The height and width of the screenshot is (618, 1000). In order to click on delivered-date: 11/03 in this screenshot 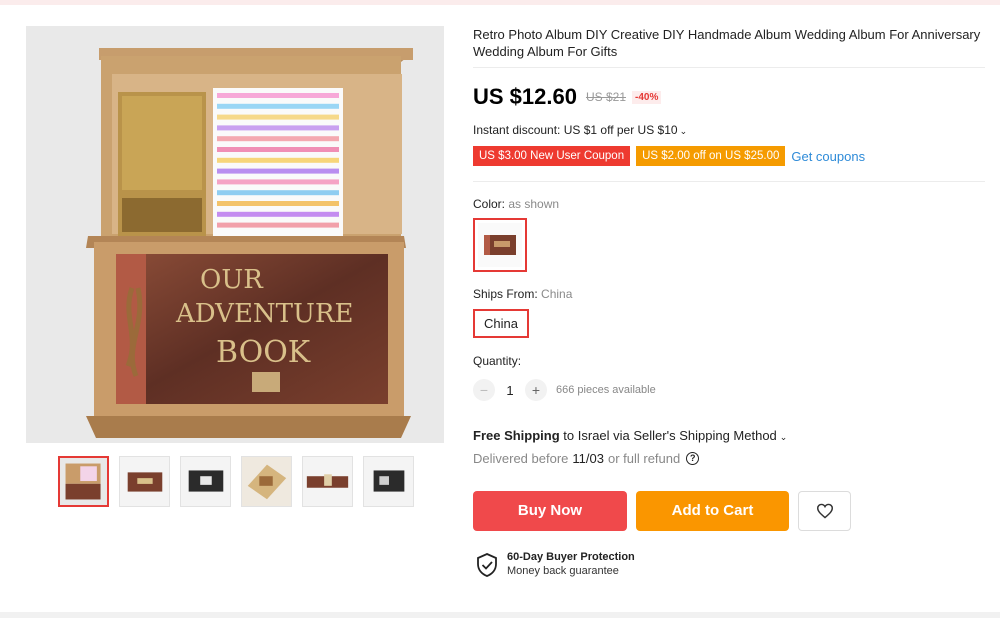, I will do `click(588, 458)`.